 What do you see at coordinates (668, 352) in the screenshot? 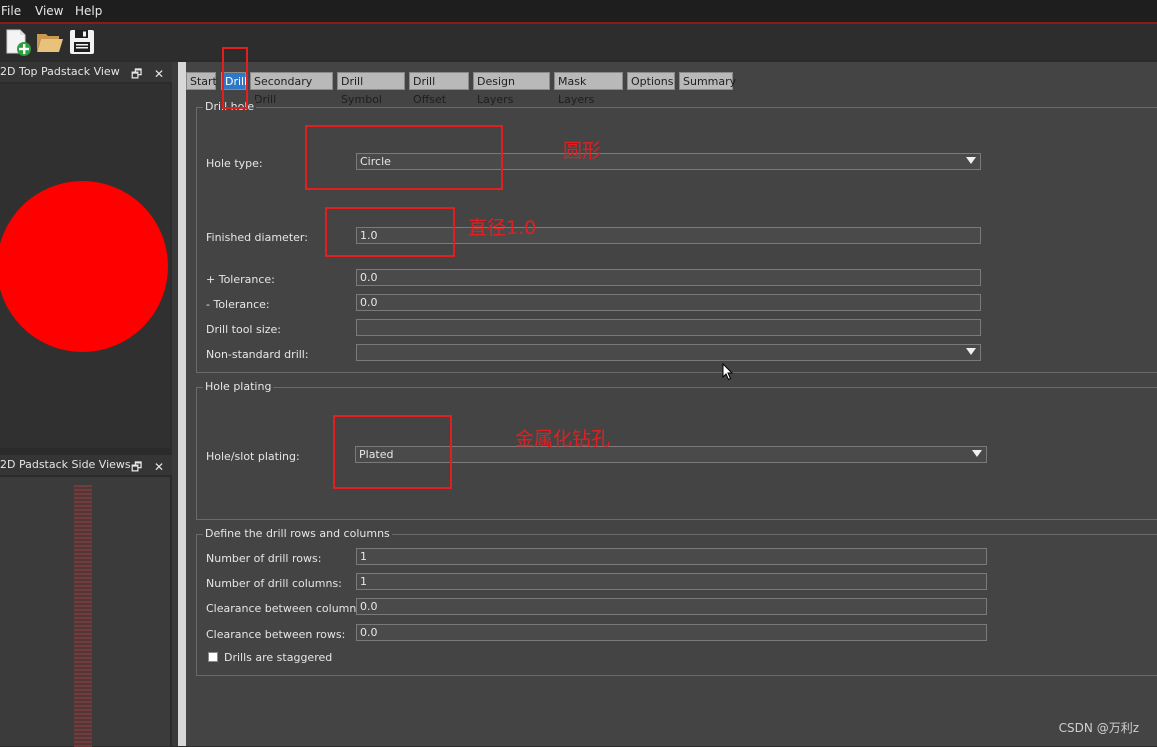
I see `non-standard-drill-select` at bounding box center [668, 352].